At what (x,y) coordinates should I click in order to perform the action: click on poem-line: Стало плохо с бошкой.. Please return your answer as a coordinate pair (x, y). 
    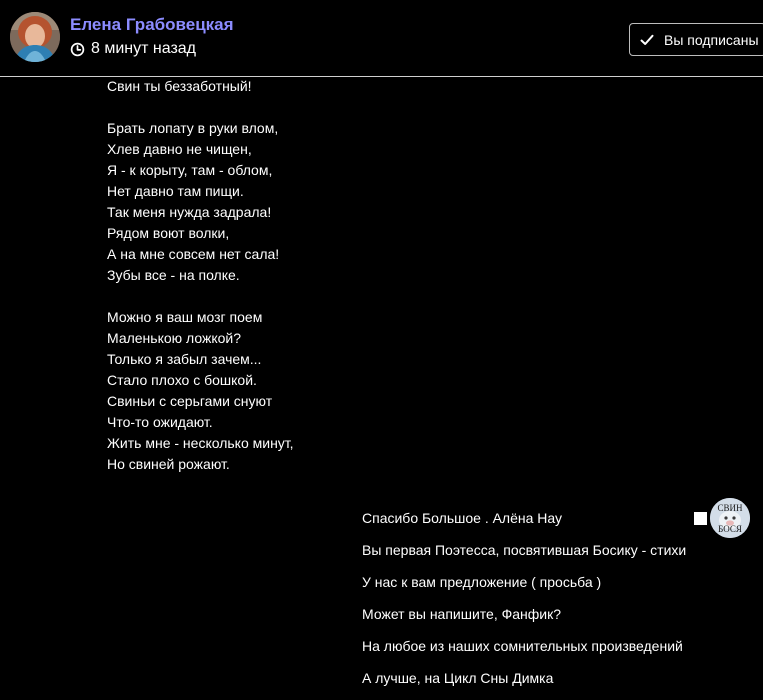
    Looking at the image, I should click on (182, 380).